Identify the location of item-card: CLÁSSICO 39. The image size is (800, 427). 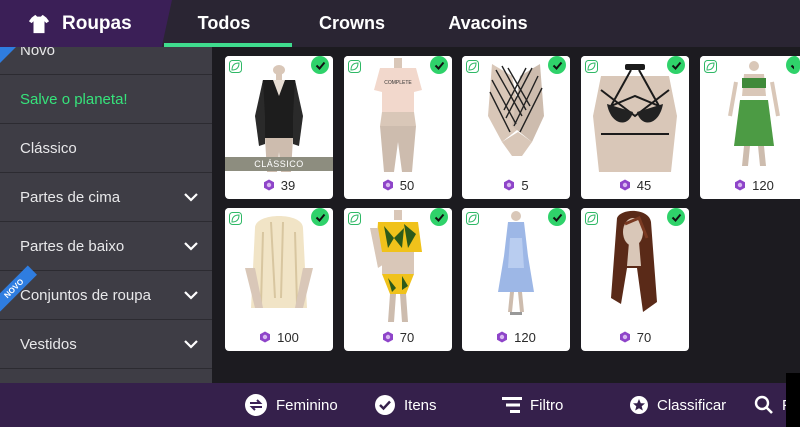
(279, 127).